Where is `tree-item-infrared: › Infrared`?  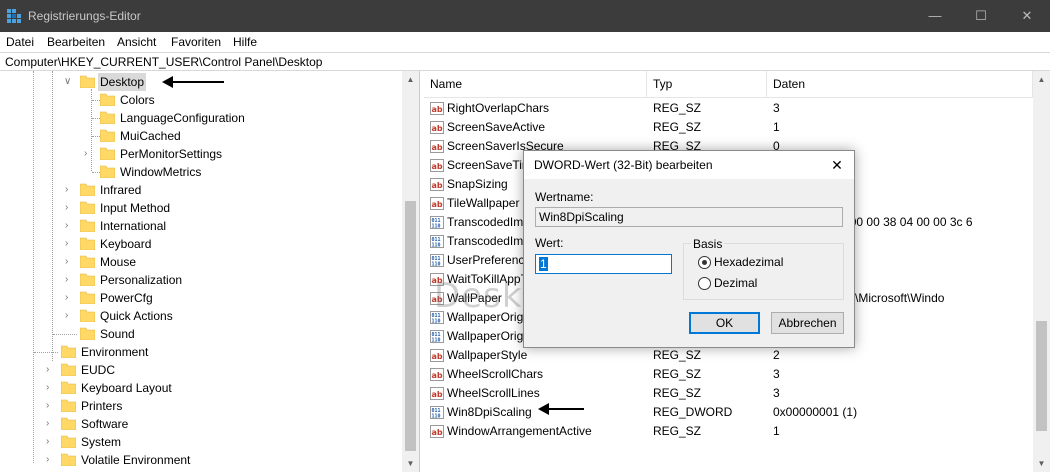
tree-item-infrared: › Infrared is located at coordinates (200, 190).